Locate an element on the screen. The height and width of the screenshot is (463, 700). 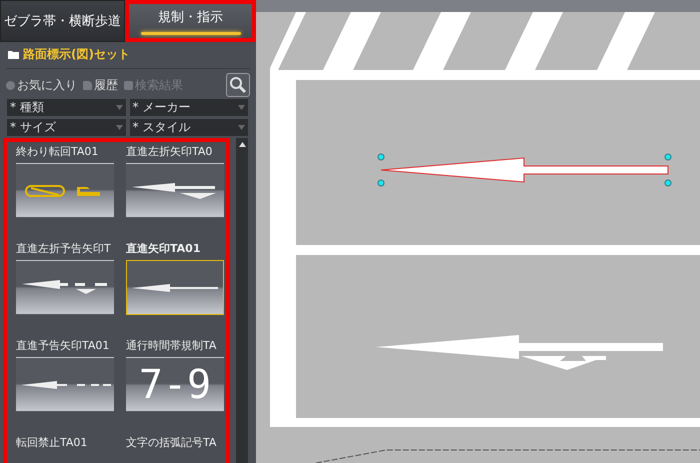
search-button is located at coordinates (238, 85).